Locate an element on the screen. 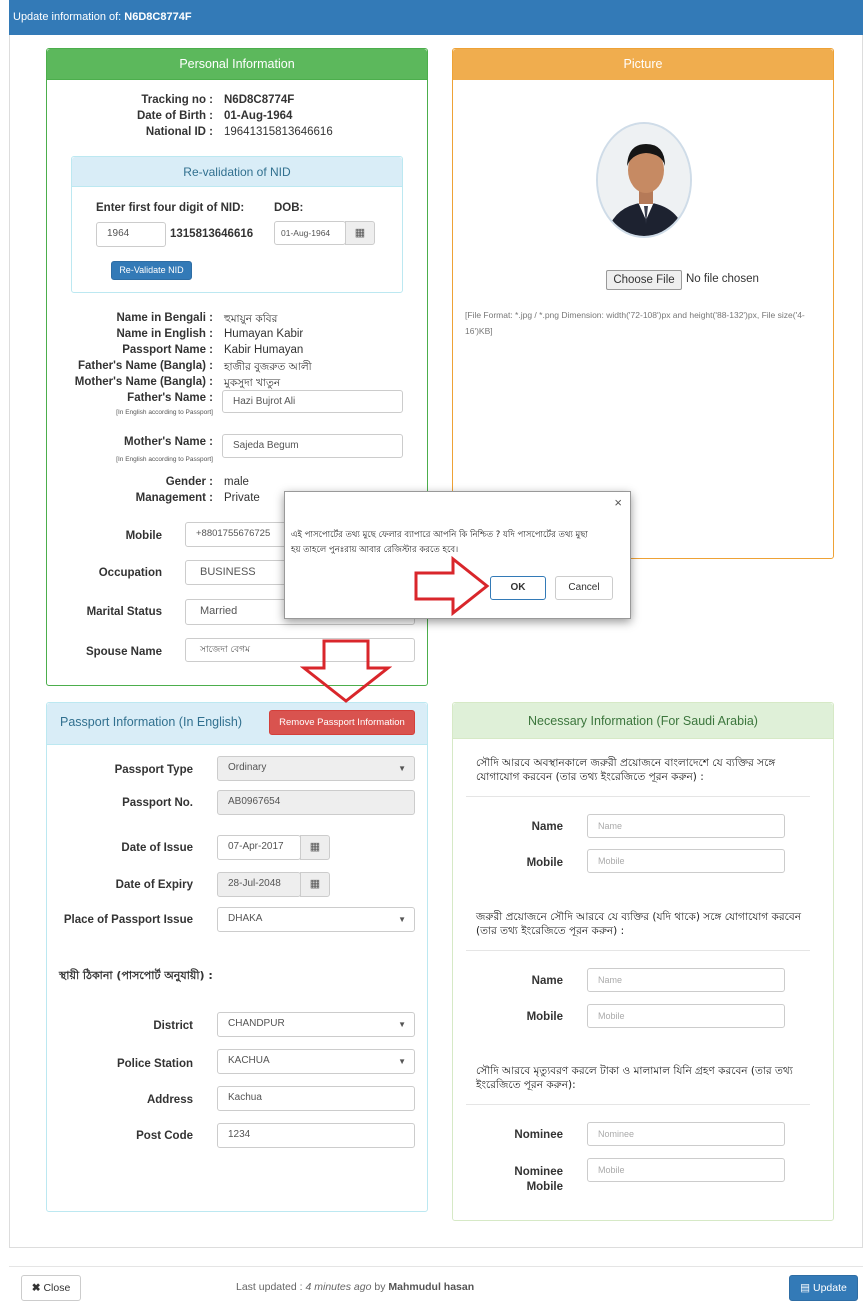  nominee-mobile-input: Mobile is located at coordinates (686, 1170).